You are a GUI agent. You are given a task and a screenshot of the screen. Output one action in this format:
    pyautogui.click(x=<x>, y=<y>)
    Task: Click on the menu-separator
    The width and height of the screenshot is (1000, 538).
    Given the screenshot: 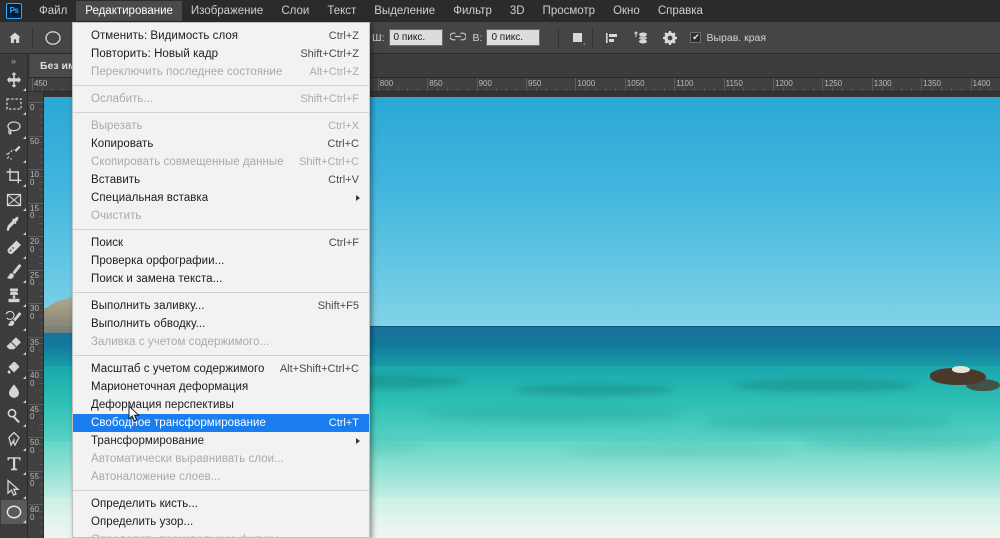 What is the action you would take?
    pyautogui.click(x=221, y=229)
    